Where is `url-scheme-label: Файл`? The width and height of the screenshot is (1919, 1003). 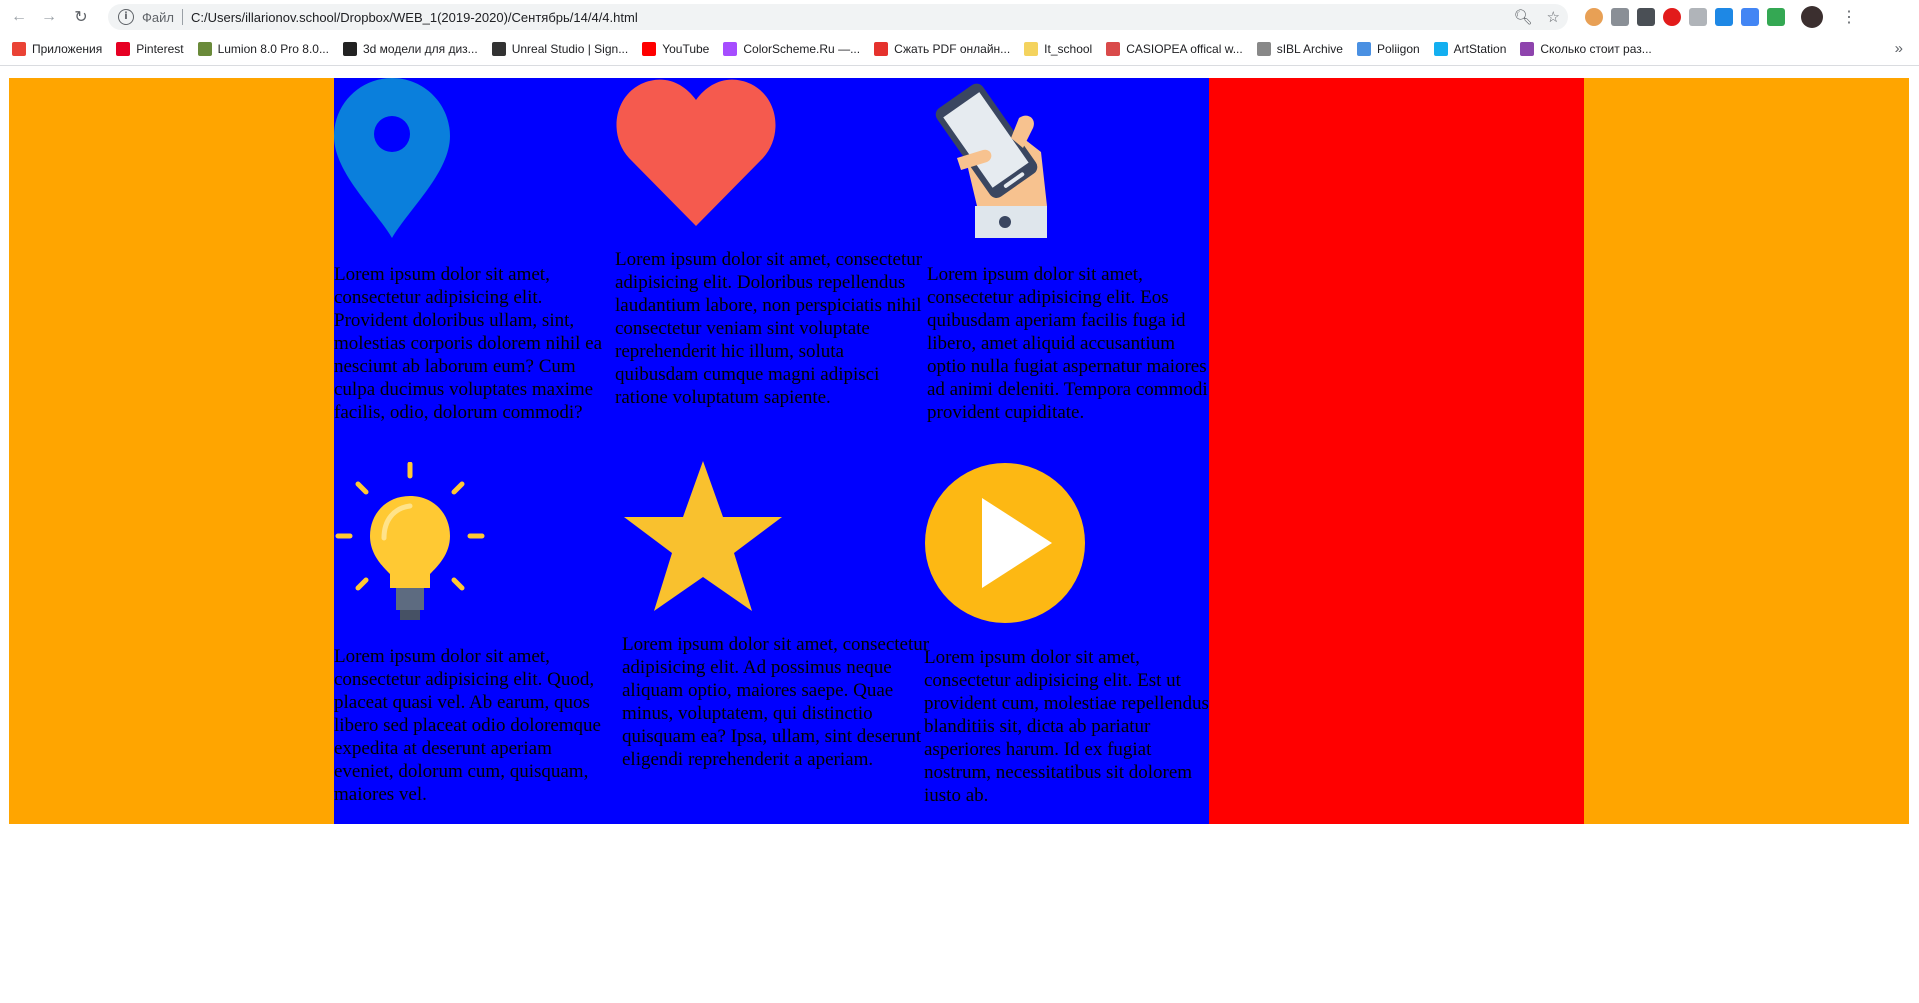 url-scheme-label: Файл is located at coordinates (158, 17).